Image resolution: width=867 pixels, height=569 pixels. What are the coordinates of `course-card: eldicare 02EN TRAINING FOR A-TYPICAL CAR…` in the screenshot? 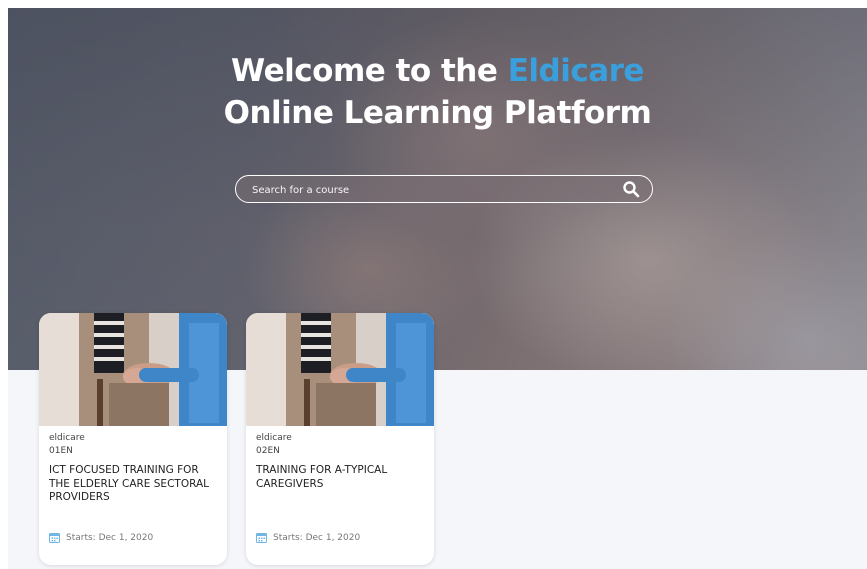 It's located at (340, 439).